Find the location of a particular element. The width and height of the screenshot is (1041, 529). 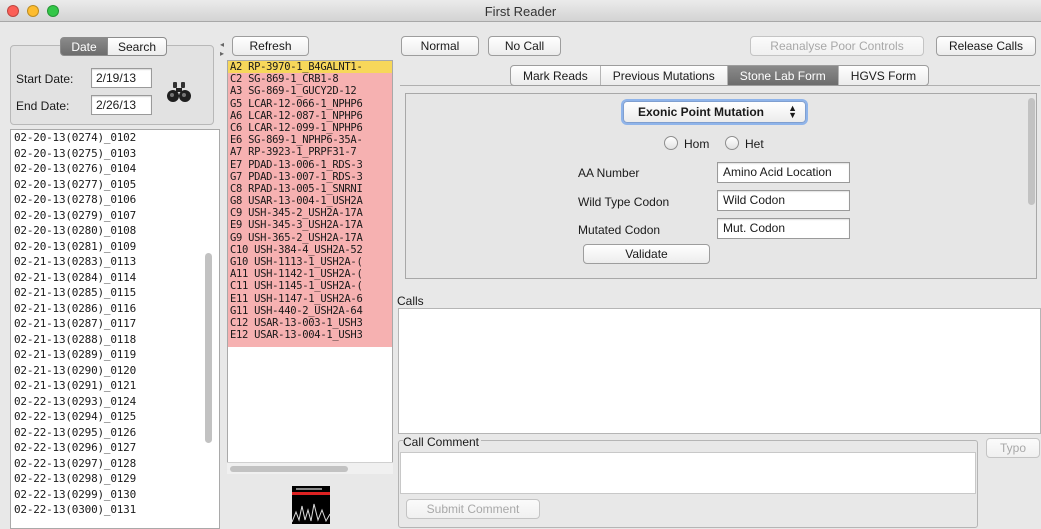

mutation-type-value: Exonic Point Mutation is located at coordinates (701, 112).